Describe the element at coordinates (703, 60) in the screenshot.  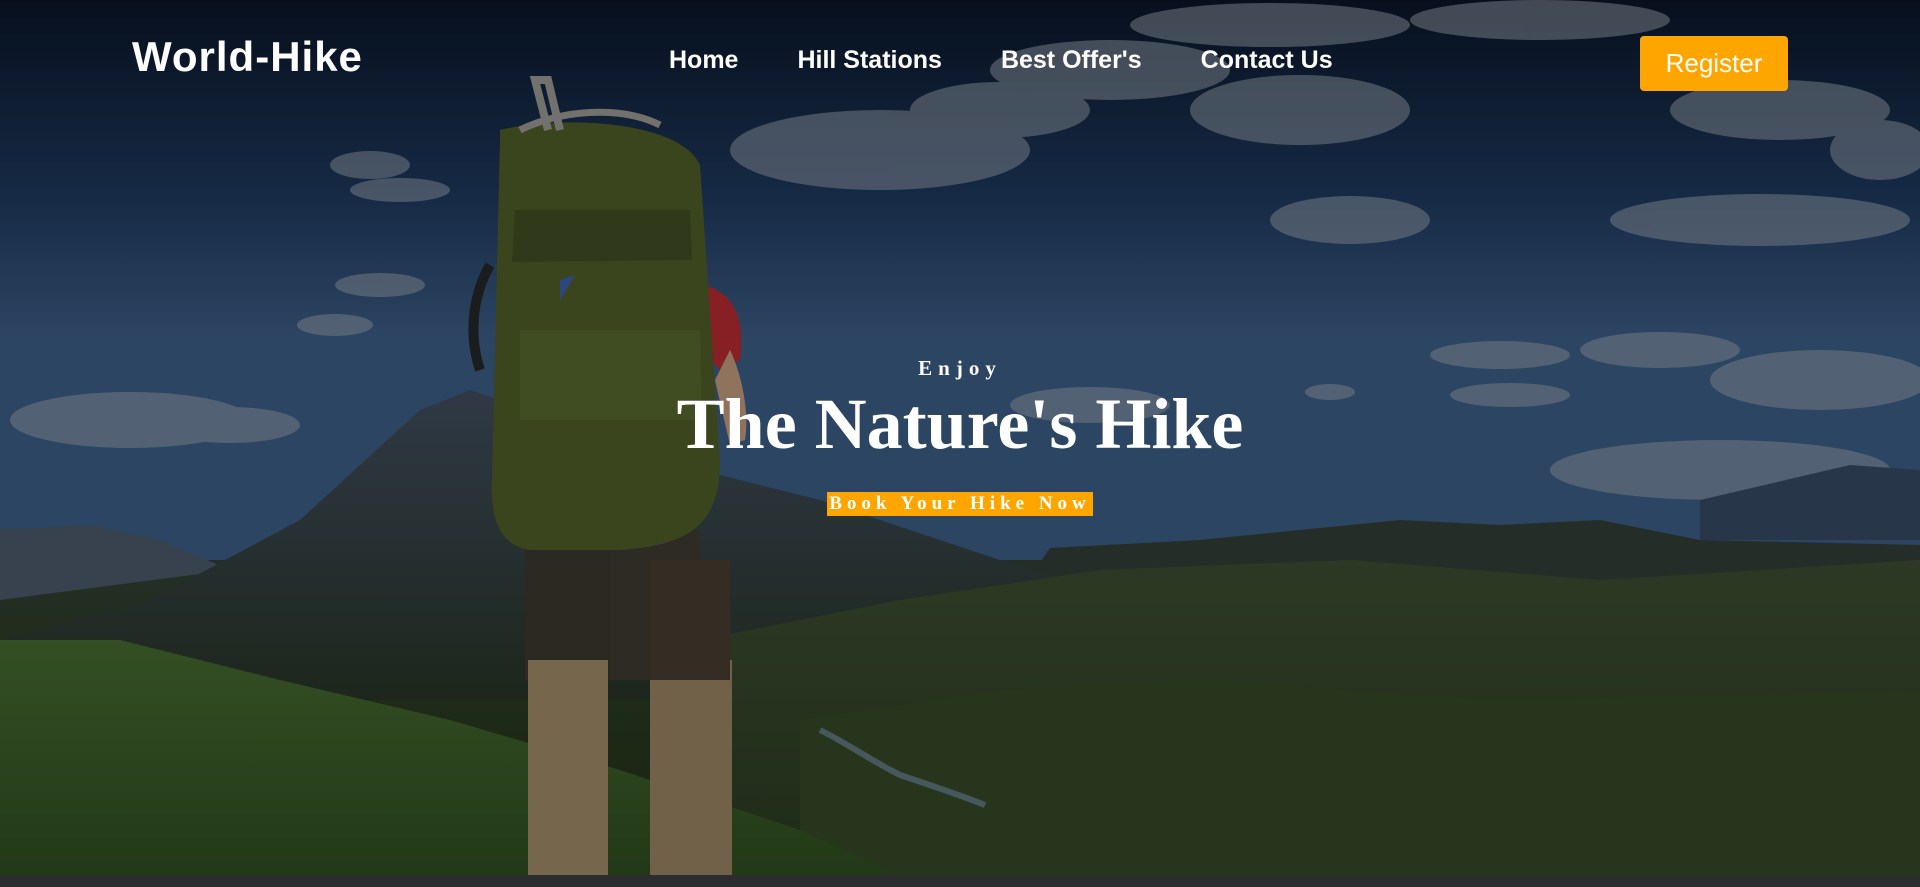
I see `nav-link-home: Home` at that location.